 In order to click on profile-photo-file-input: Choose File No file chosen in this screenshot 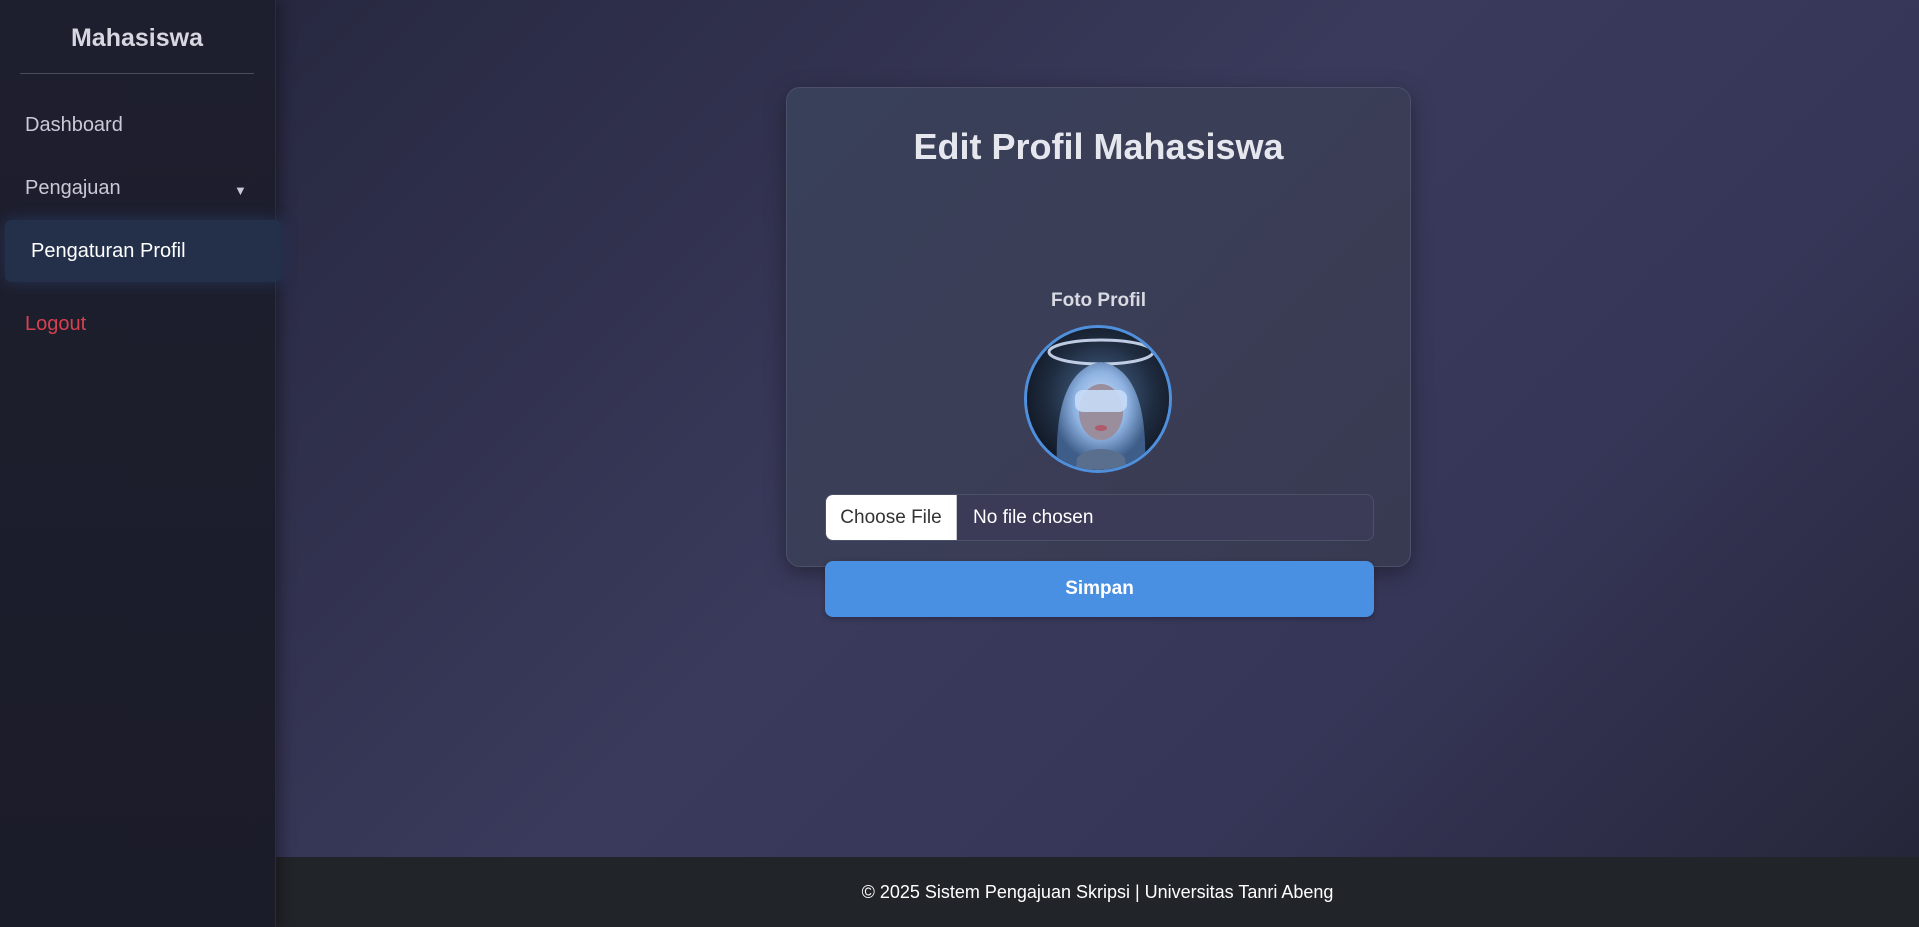, I will do `click(1099, 517)`.